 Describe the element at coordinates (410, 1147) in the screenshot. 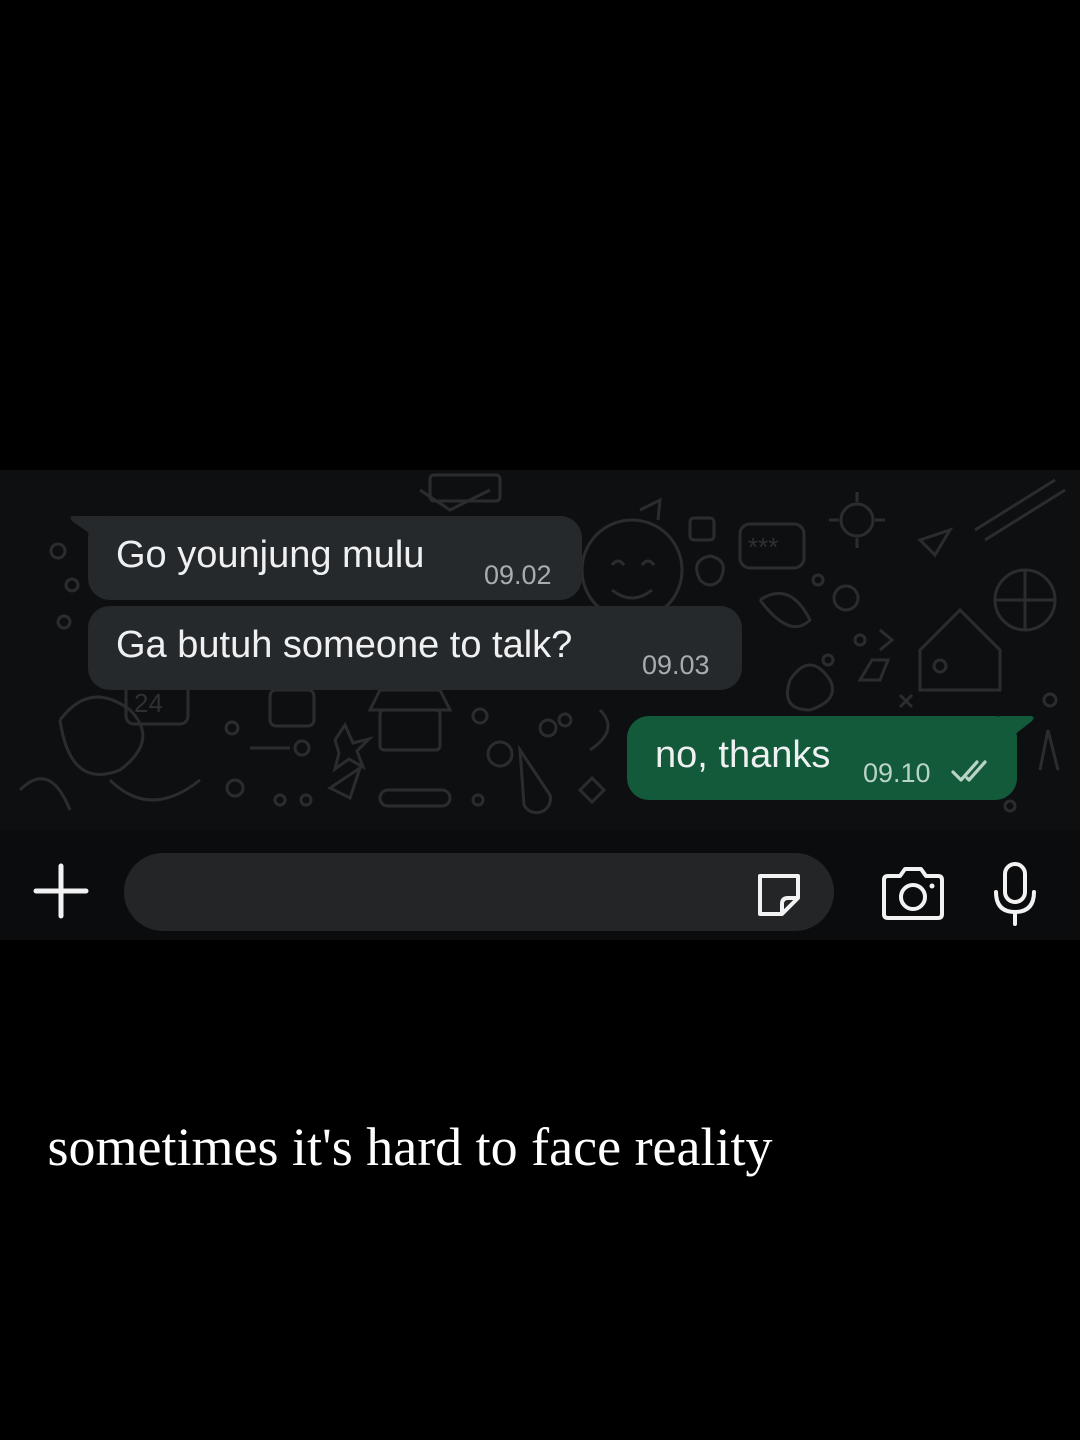

I see `caption-text: sometimes it's hard to face reality` at that location.